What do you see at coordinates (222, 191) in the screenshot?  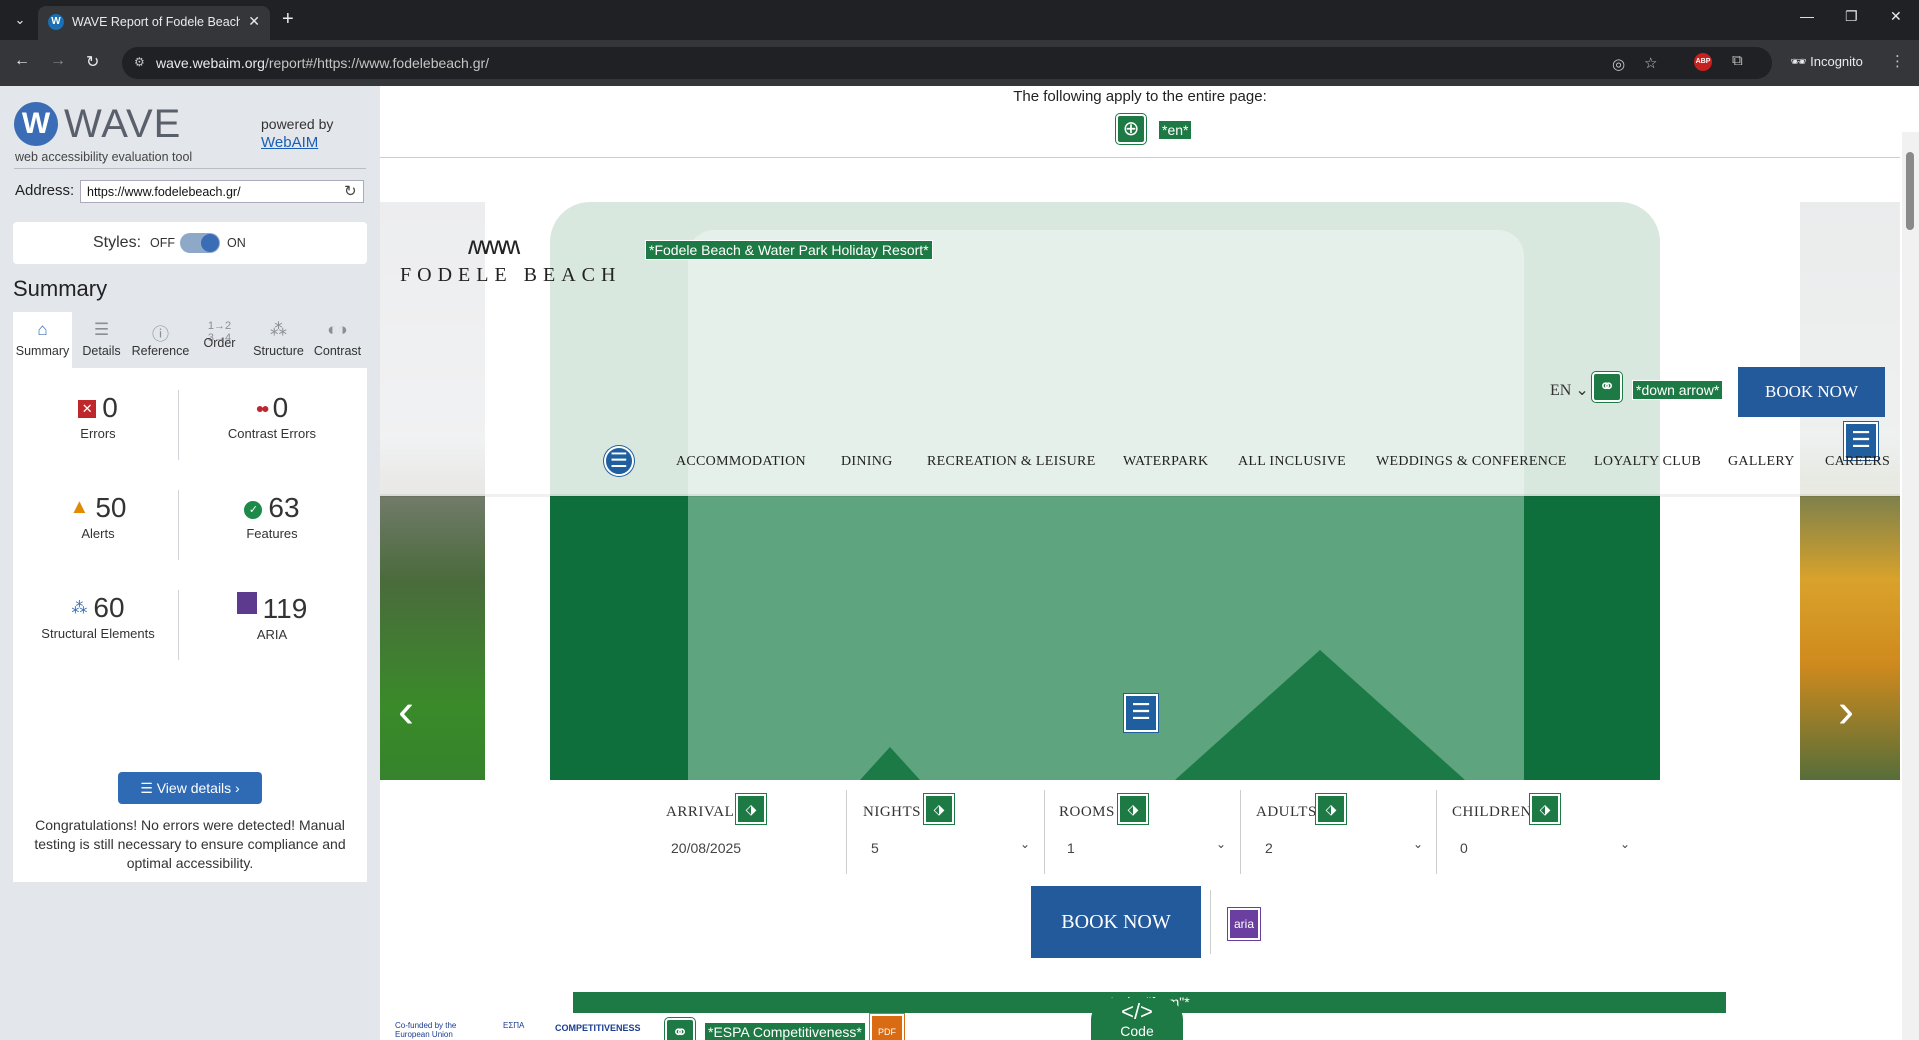 I see `address-input` at bounding box center [222, 191].